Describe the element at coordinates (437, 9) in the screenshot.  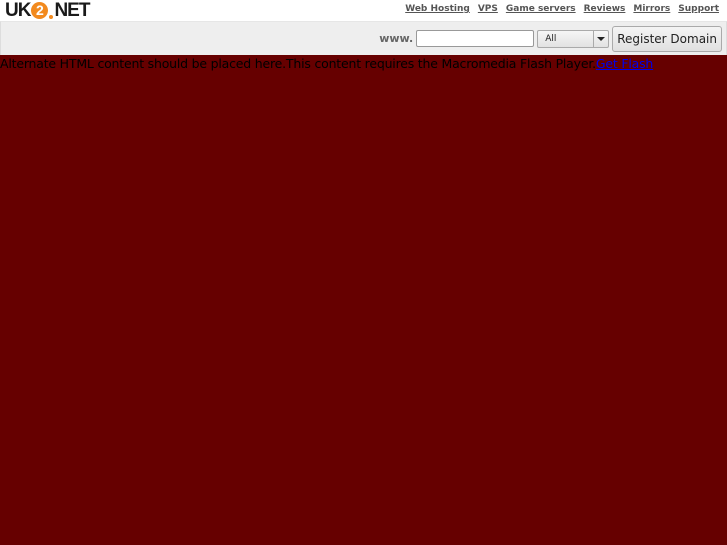
I see `nav-web-hosting: Web Hosting` at that location.